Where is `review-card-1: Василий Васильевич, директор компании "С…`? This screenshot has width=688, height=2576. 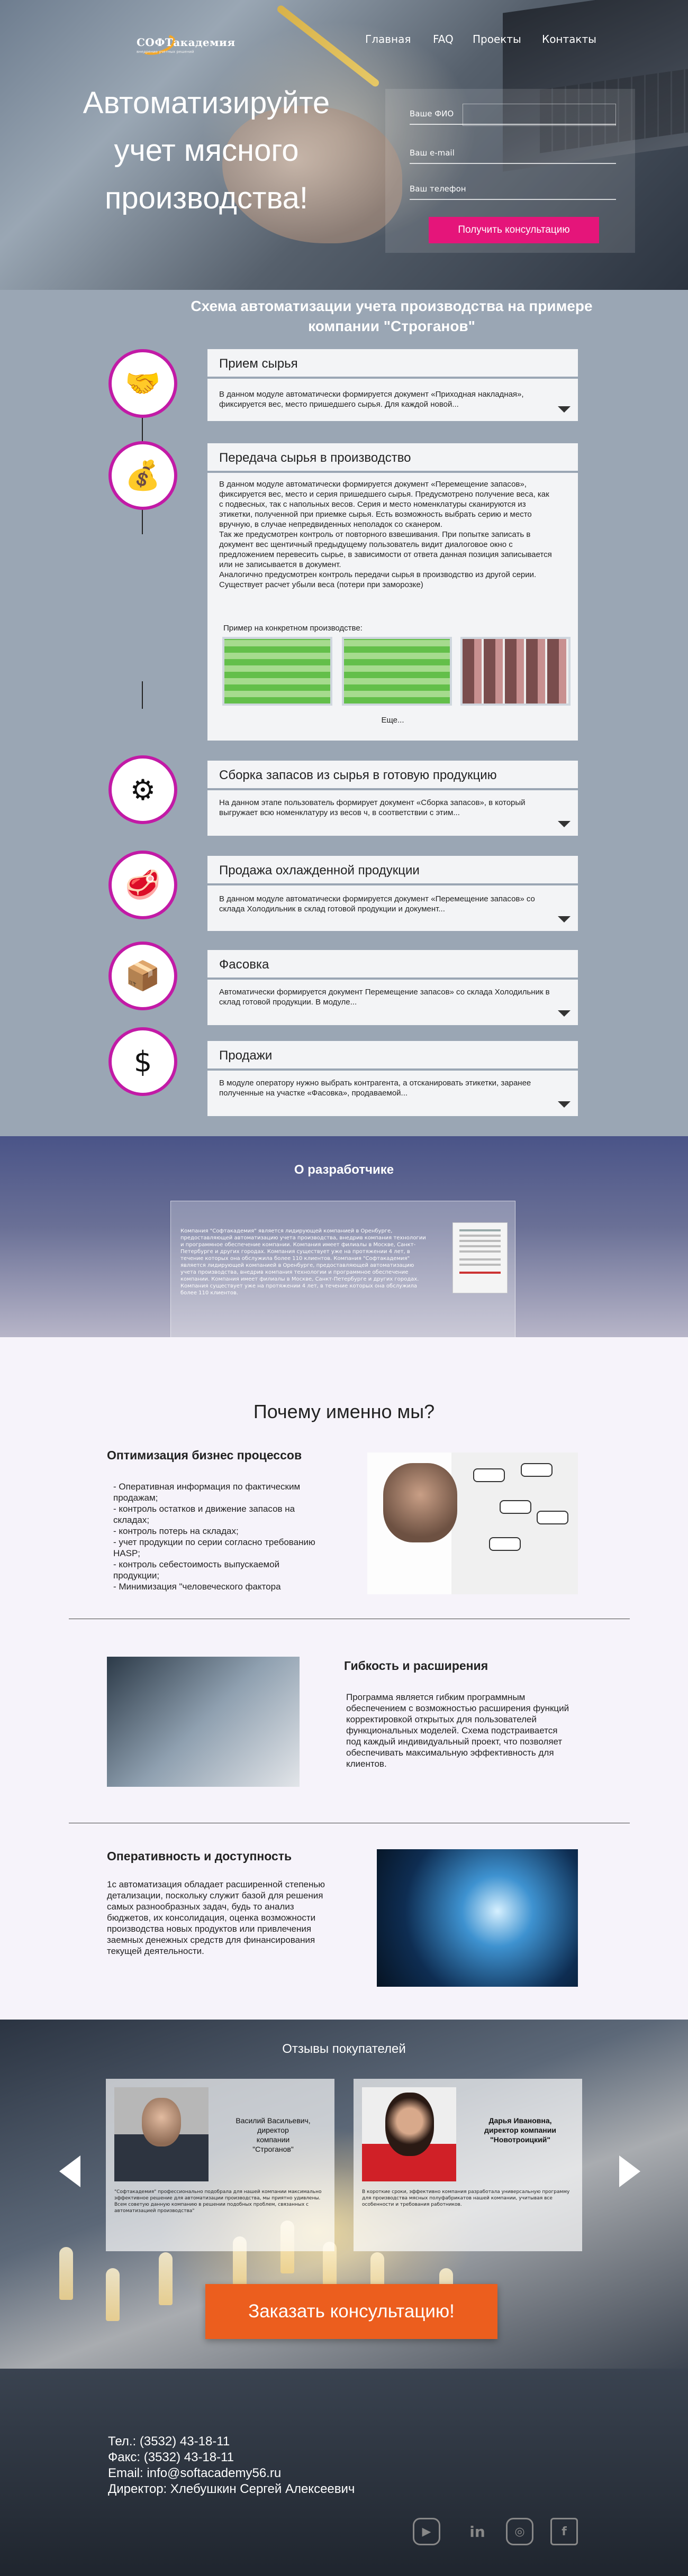
review-card-1: Василий Васильевич, директор компании "С… is located at coordinates (220, 2165).